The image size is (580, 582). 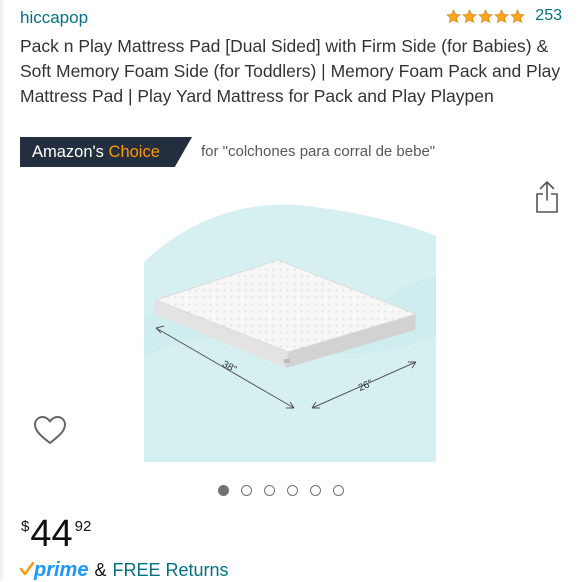 I want to click on carousel-dots, so click(x=281, y=490).